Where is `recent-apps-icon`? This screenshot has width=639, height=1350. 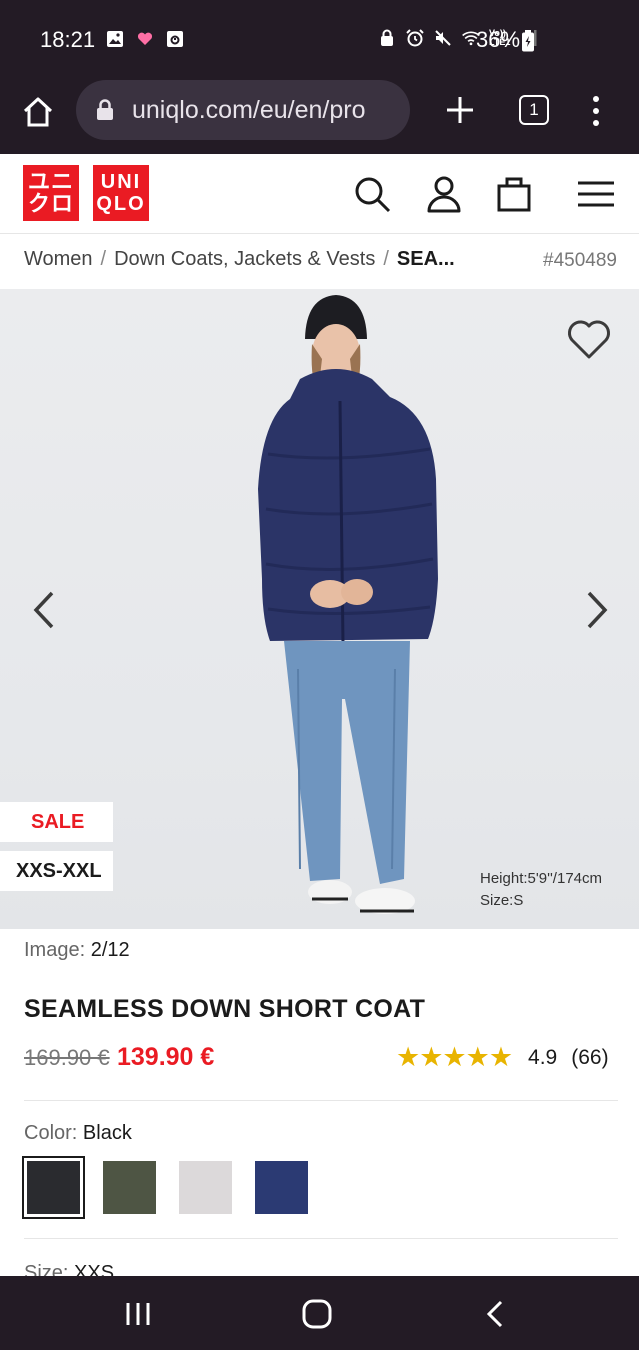
recent-apps-icon is located at coordinates (138, 1314).